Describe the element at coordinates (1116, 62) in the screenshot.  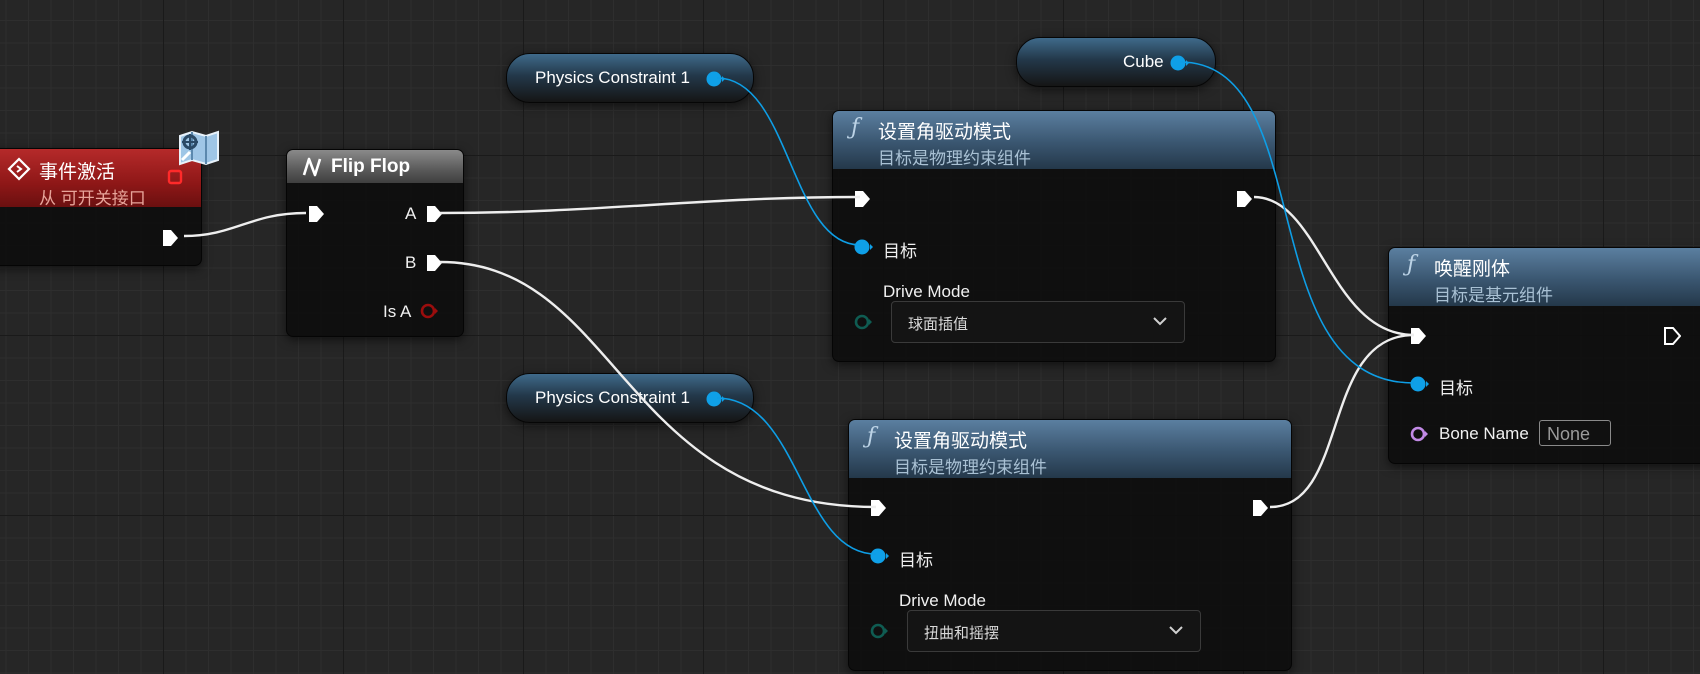
I see `cube-getter: Cube` at that location.